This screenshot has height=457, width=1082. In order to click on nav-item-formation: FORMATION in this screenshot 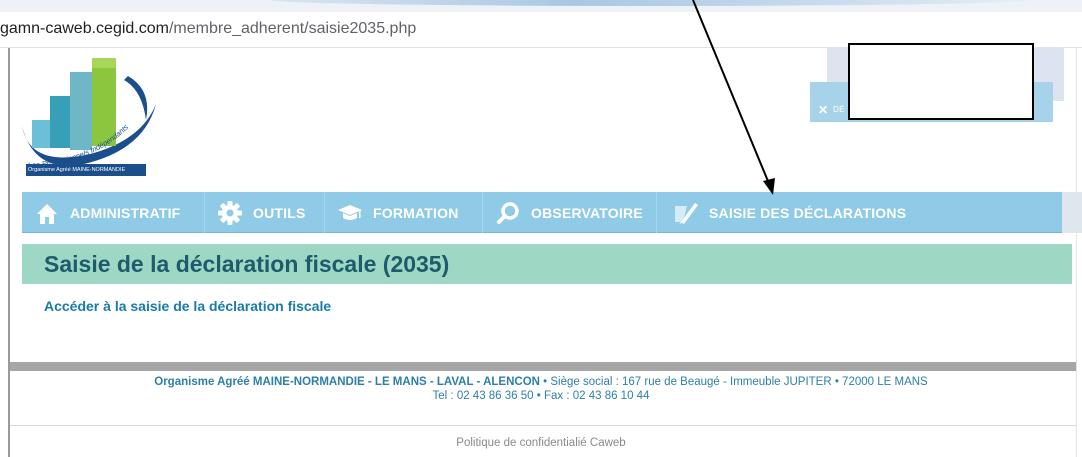, I will do `click(404, 212)`.